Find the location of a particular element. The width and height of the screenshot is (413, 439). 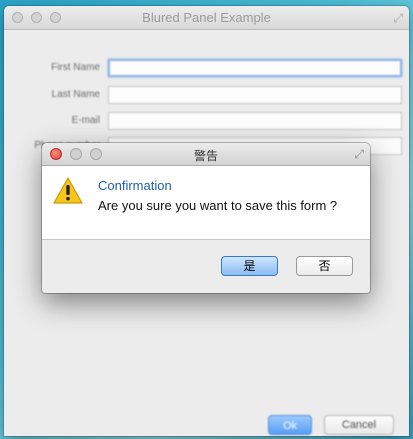

window-title: Blured Panel Example is located at coordinates (206, 17).